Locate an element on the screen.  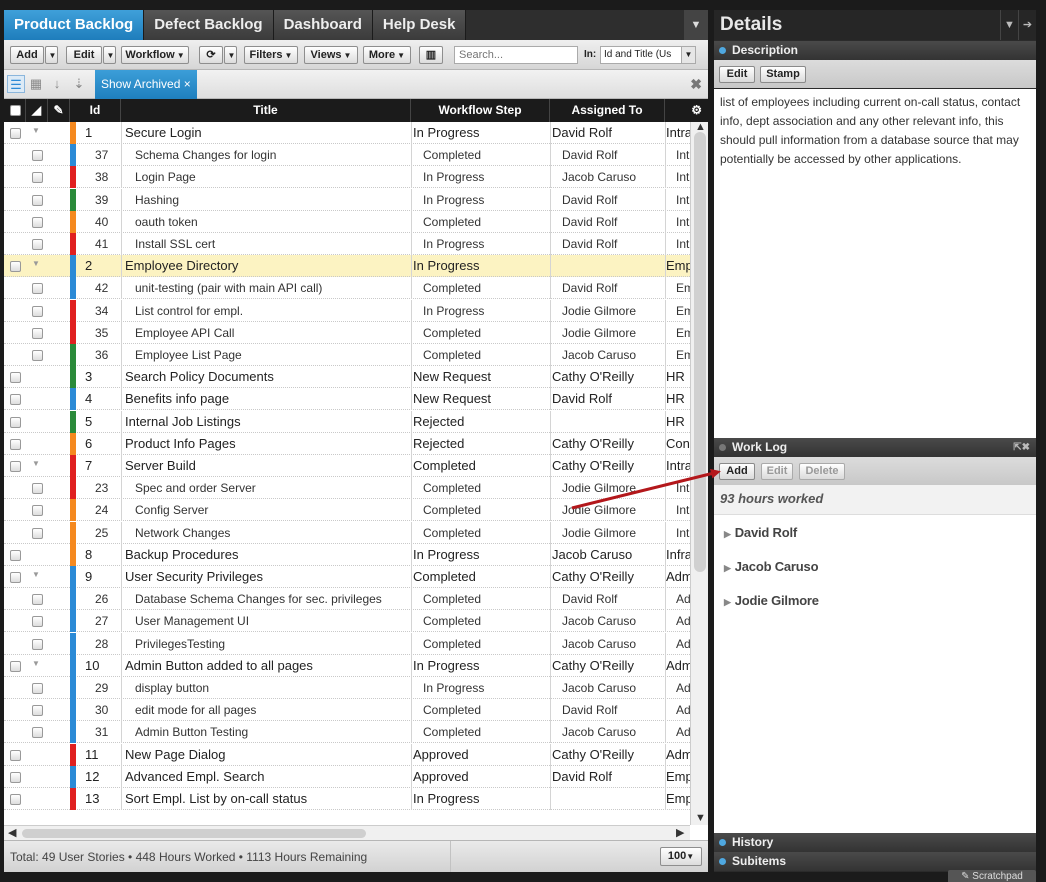
close-icon: ✖ is located at coordinates (696, 84).